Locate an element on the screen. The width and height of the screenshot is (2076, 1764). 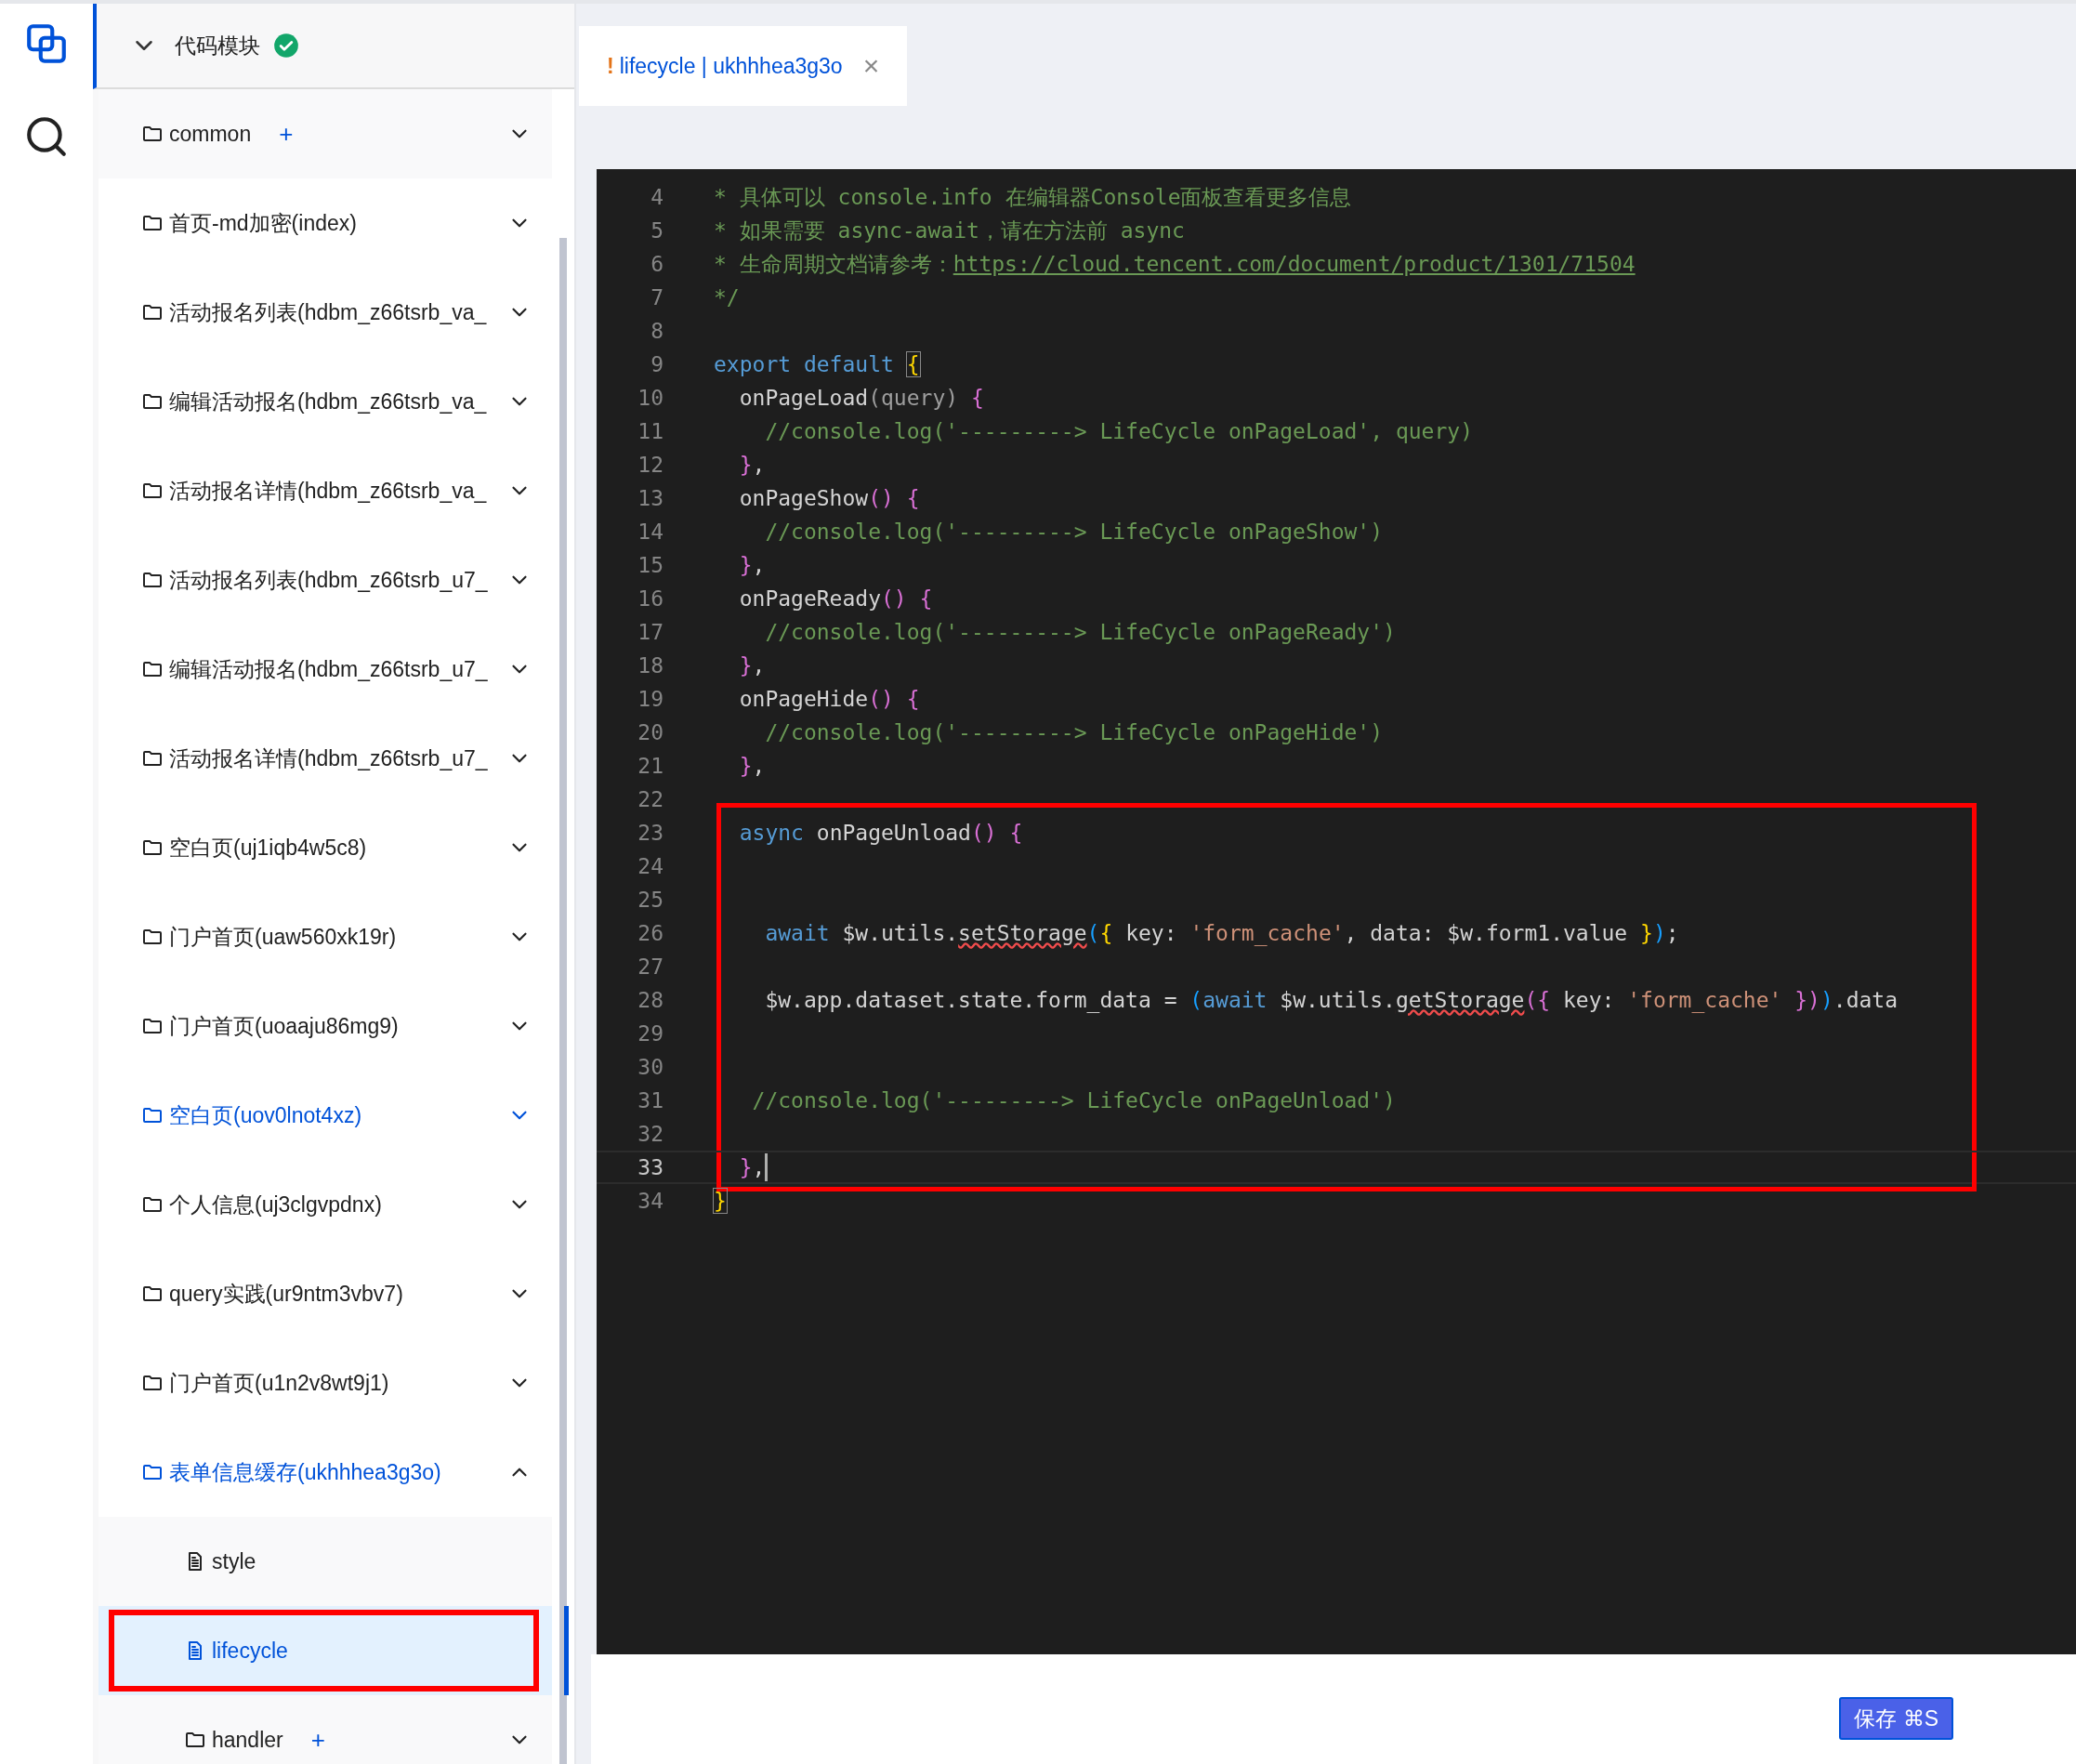
code-line: export default { is located at coordinates (817, 364).